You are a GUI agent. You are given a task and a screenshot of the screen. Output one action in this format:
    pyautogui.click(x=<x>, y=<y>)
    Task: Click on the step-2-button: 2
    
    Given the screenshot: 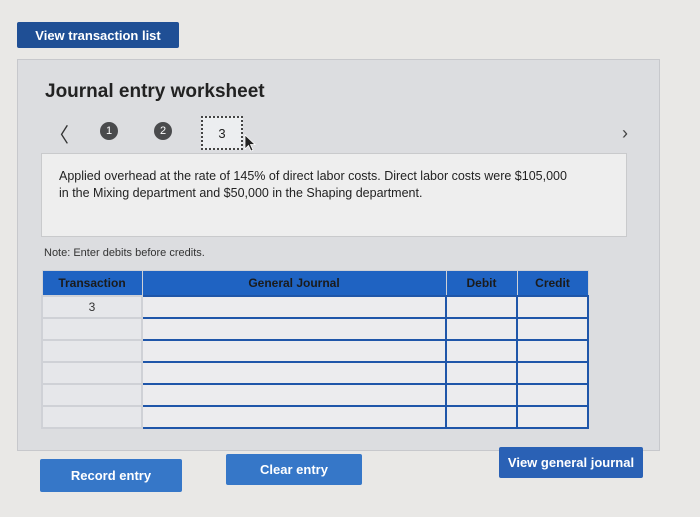 What is the action you would take?
    pyautogui.click(x=163, y=131)
    